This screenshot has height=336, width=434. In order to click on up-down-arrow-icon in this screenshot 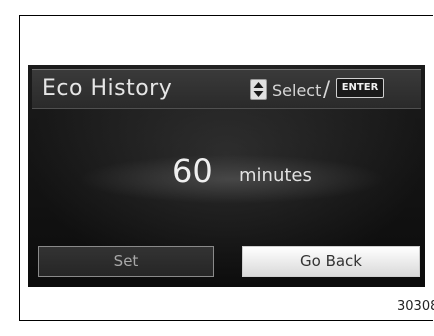, I will do `click(258, 89)`.